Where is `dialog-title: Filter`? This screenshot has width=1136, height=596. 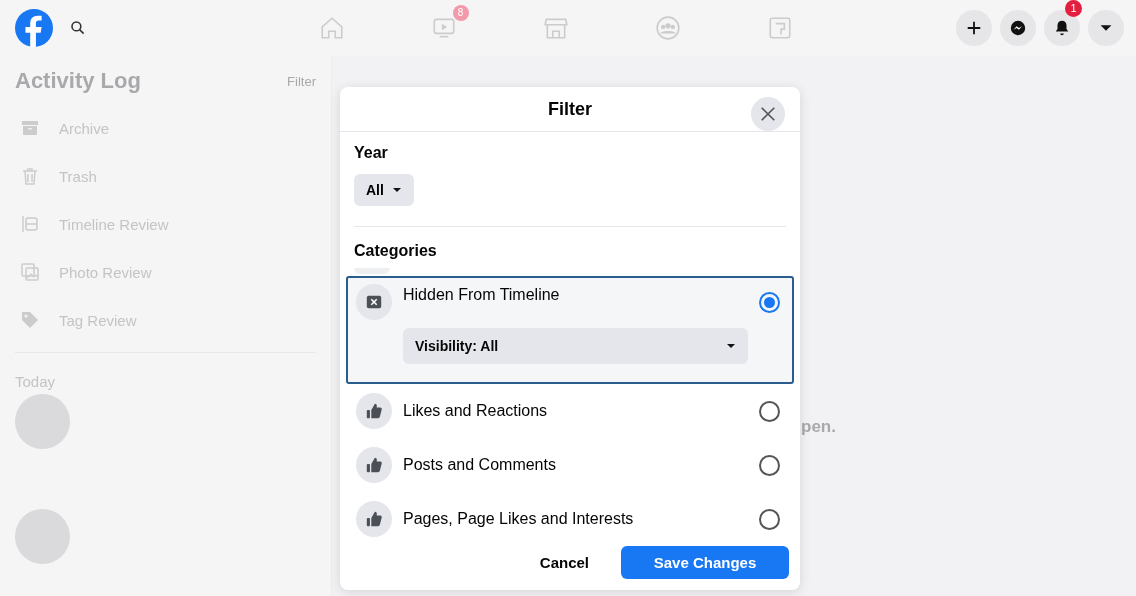 dialog-title: Filter is located at coordinates (570, 109).